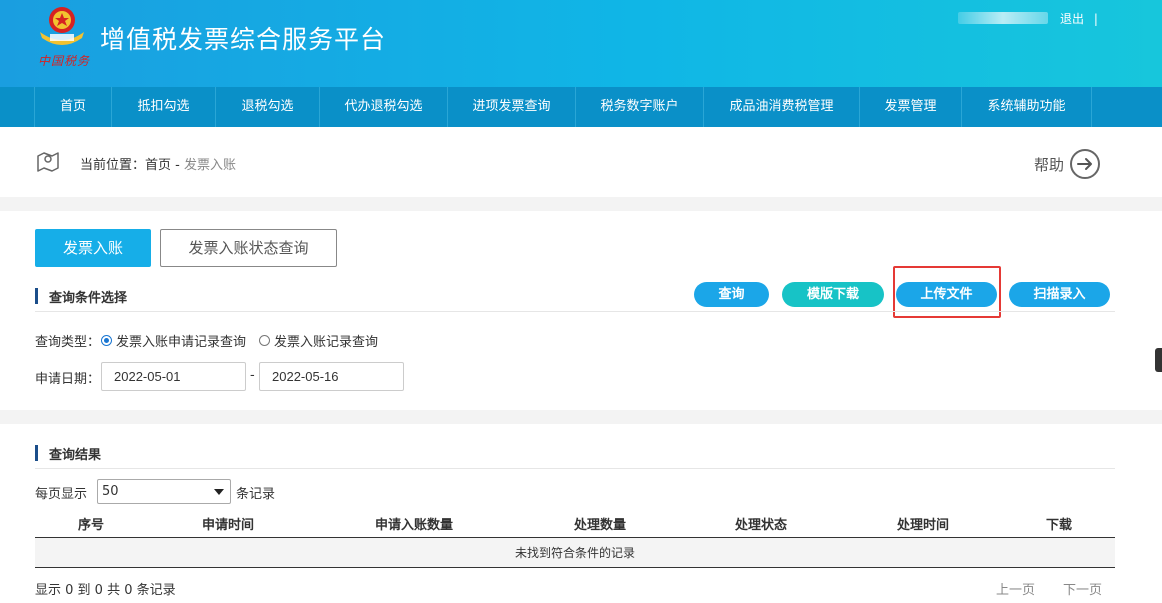  What do you see at coordinates (1082, 588) in the screenshot?
I see `next-page-link: 下一页` at bounding box center [1082, 588].